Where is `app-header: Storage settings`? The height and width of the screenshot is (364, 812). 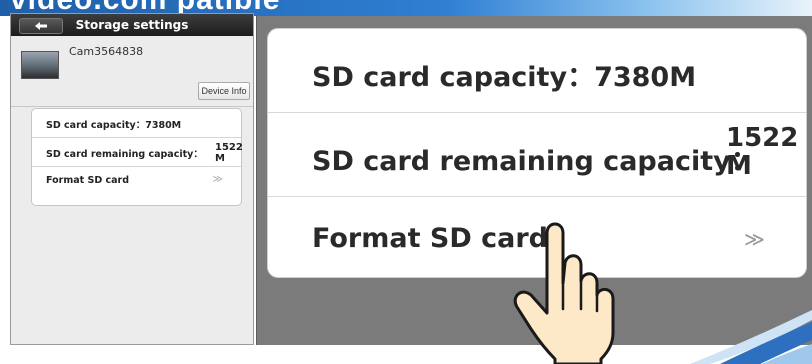
app-header: Storage settings is located at coordinates (132, 25).